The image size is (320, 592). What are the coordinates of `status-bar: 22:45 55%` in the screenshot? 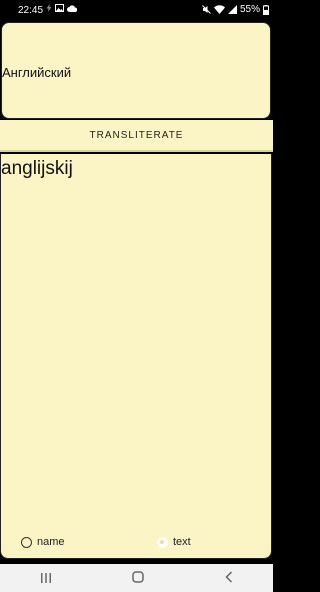 It's located at (136, 11).